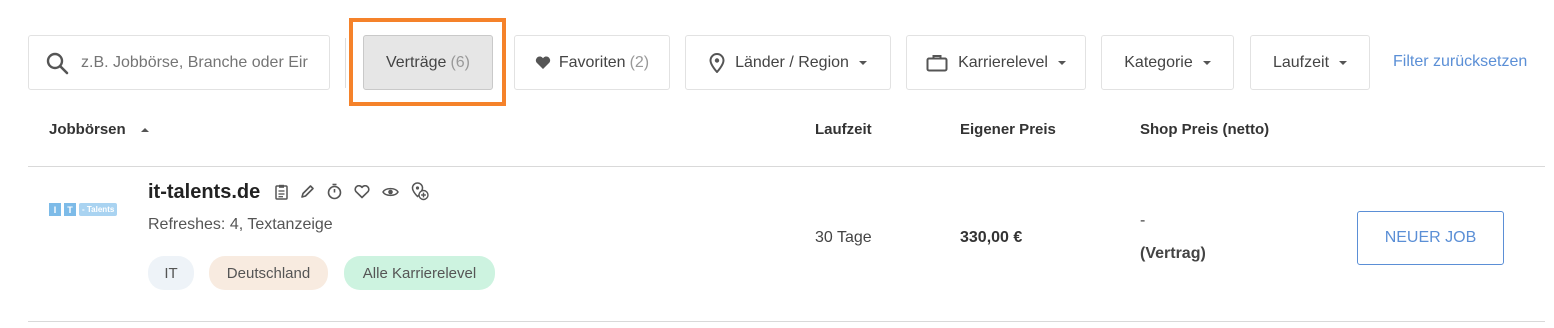 The width and height of the screenshot is (1554, 328). I want to click on contracts-count: (6), so click(460, 62).